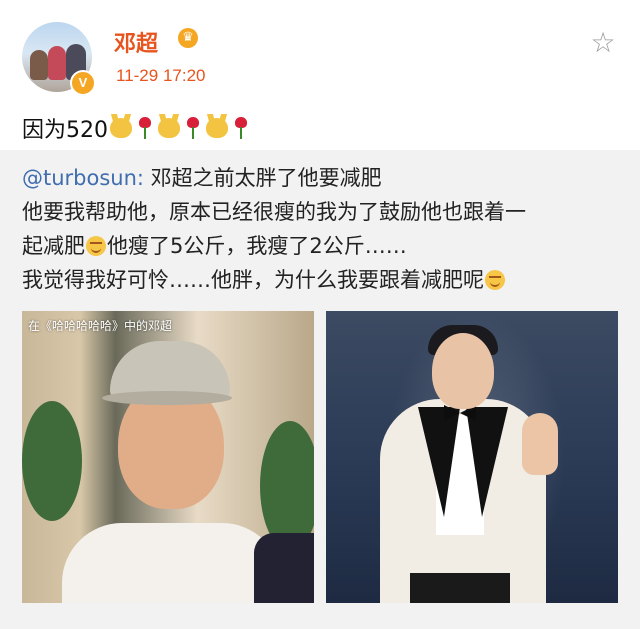  What do you see at coordinates (65, 130) in the screenshot?
I see `post-text-content: 因为520` at bounding box center [65, 130].